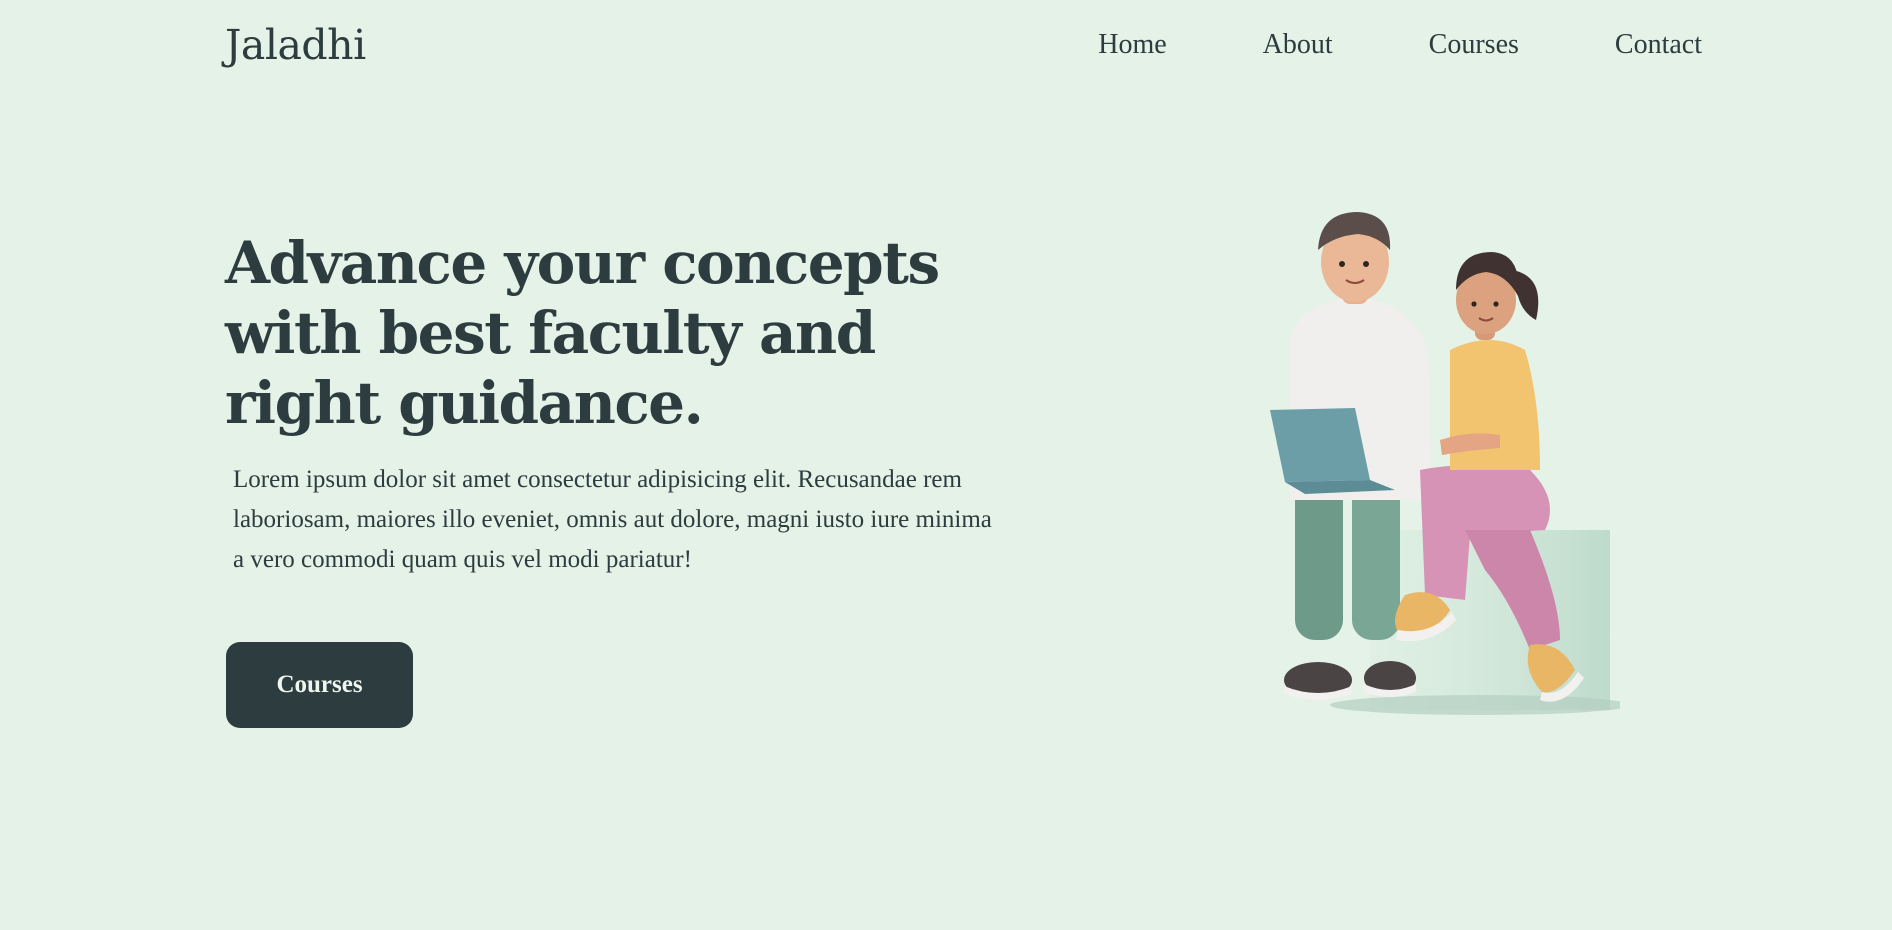 This screenshot has height=930, width=1892. Describe the element at coordinates (1298, 45) in the screenshot. I see `nav-link-about: About` at that location.